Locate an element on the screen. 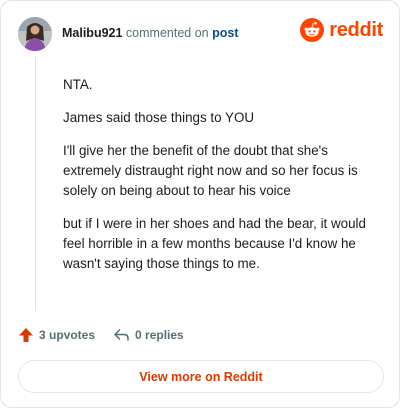 The height and width of the screenshot is (408, 400). reddit-logo: reddit is located at coordinates (341, 30).